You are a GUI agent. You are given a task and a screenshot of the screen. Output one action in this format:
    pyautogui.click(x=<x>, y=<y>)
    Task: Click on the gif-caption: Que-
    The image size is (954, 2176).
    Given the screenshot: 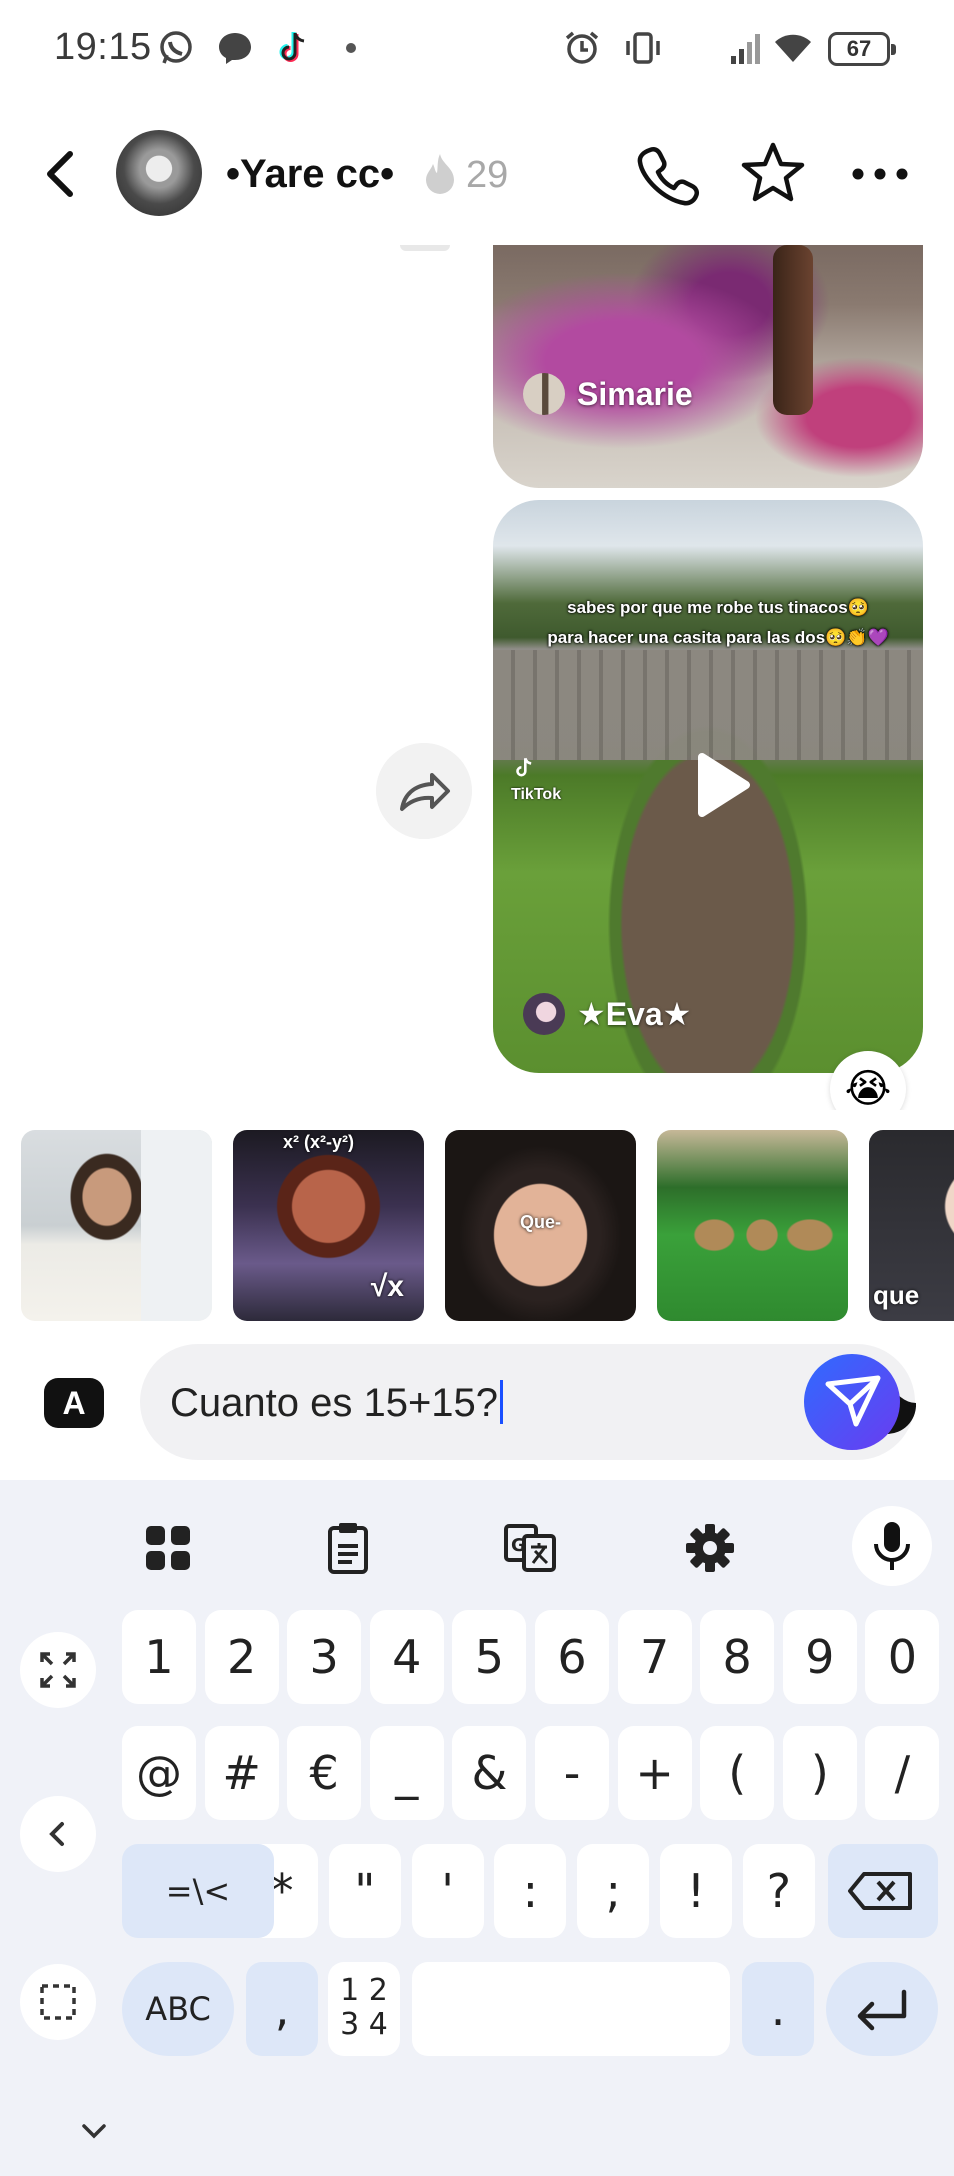 What is the action you would take?
    pyautogui.click(x=540, y=1222)
    